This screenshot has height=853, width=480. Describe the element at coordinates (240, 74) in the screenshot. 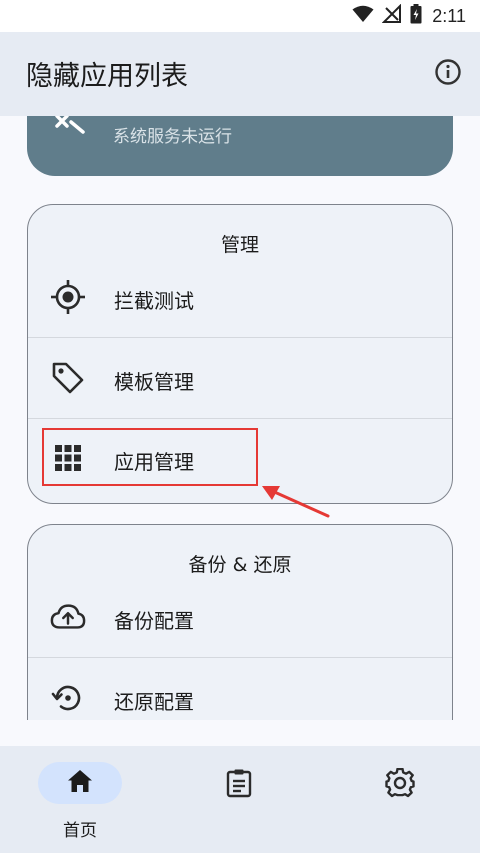

I see `app-bar: 隐藏应用列表` at that location.